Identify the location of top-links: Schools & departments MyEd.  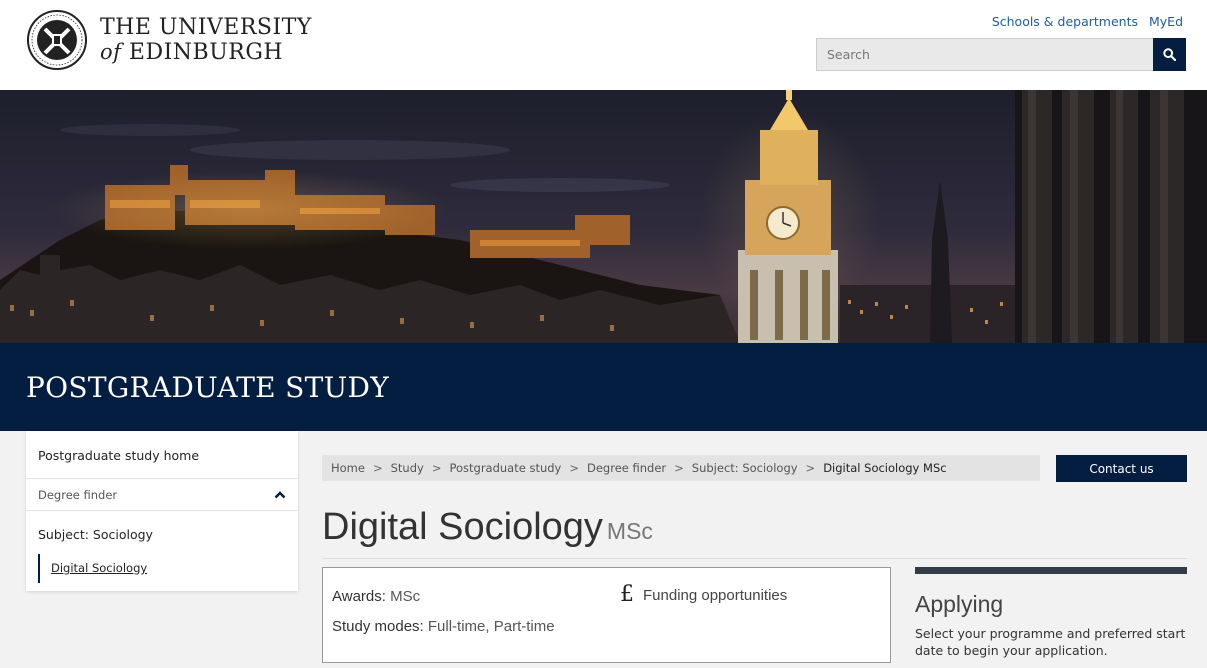
(1087, 21).